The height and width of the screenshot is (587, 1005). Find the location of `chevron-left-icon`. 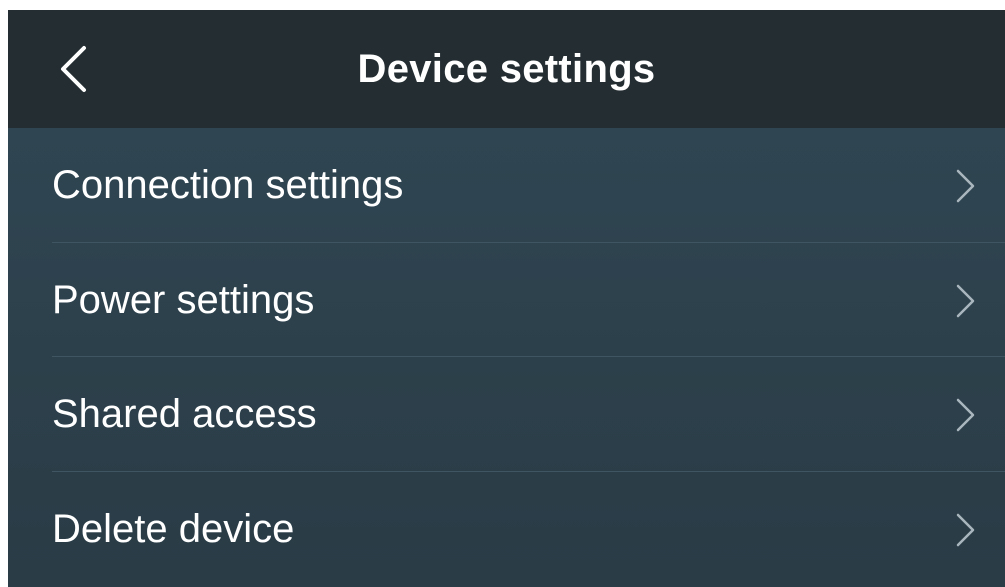

chevron-left-icon is located at coordinates (73, 69).